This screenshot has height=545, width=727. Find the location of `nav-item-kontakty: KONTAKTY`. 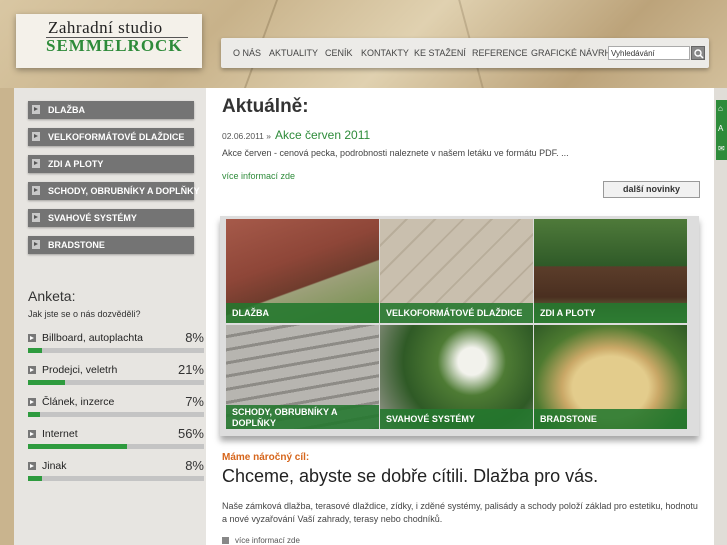

nav-item-kontakty: KONTAKTY is located at coordinates (385, 53).